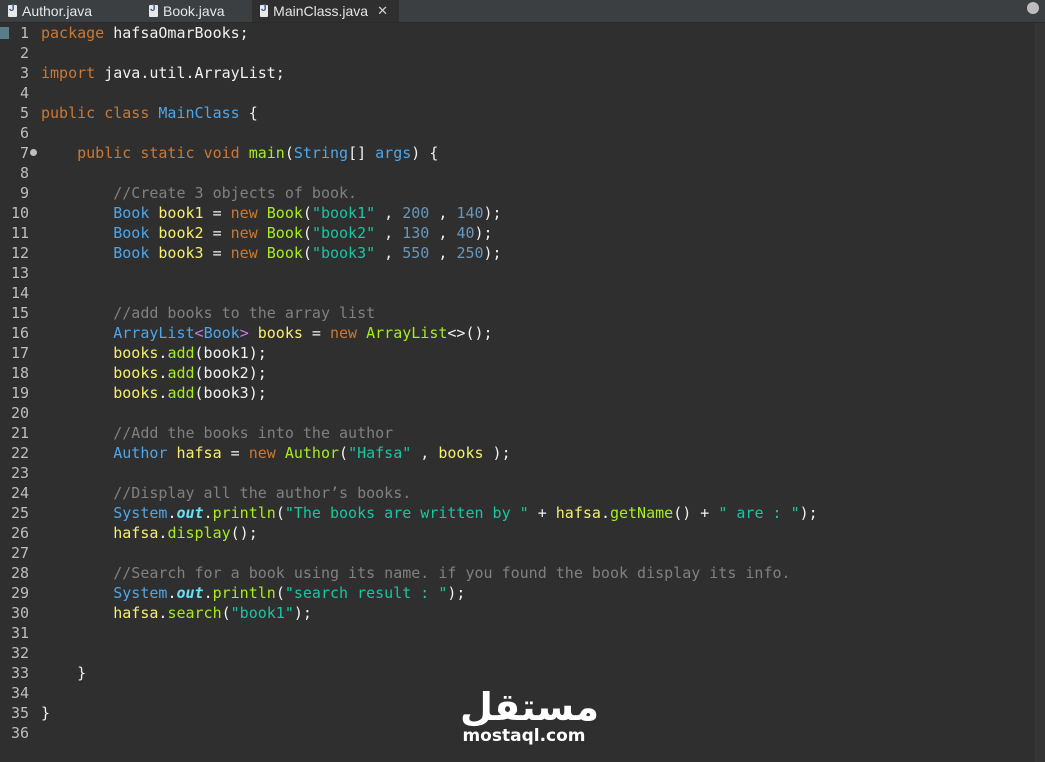 The width and height of the screenshot is (1045, 762). I want to click on code-line: 18 books.add(book2);, so click(515, 373).